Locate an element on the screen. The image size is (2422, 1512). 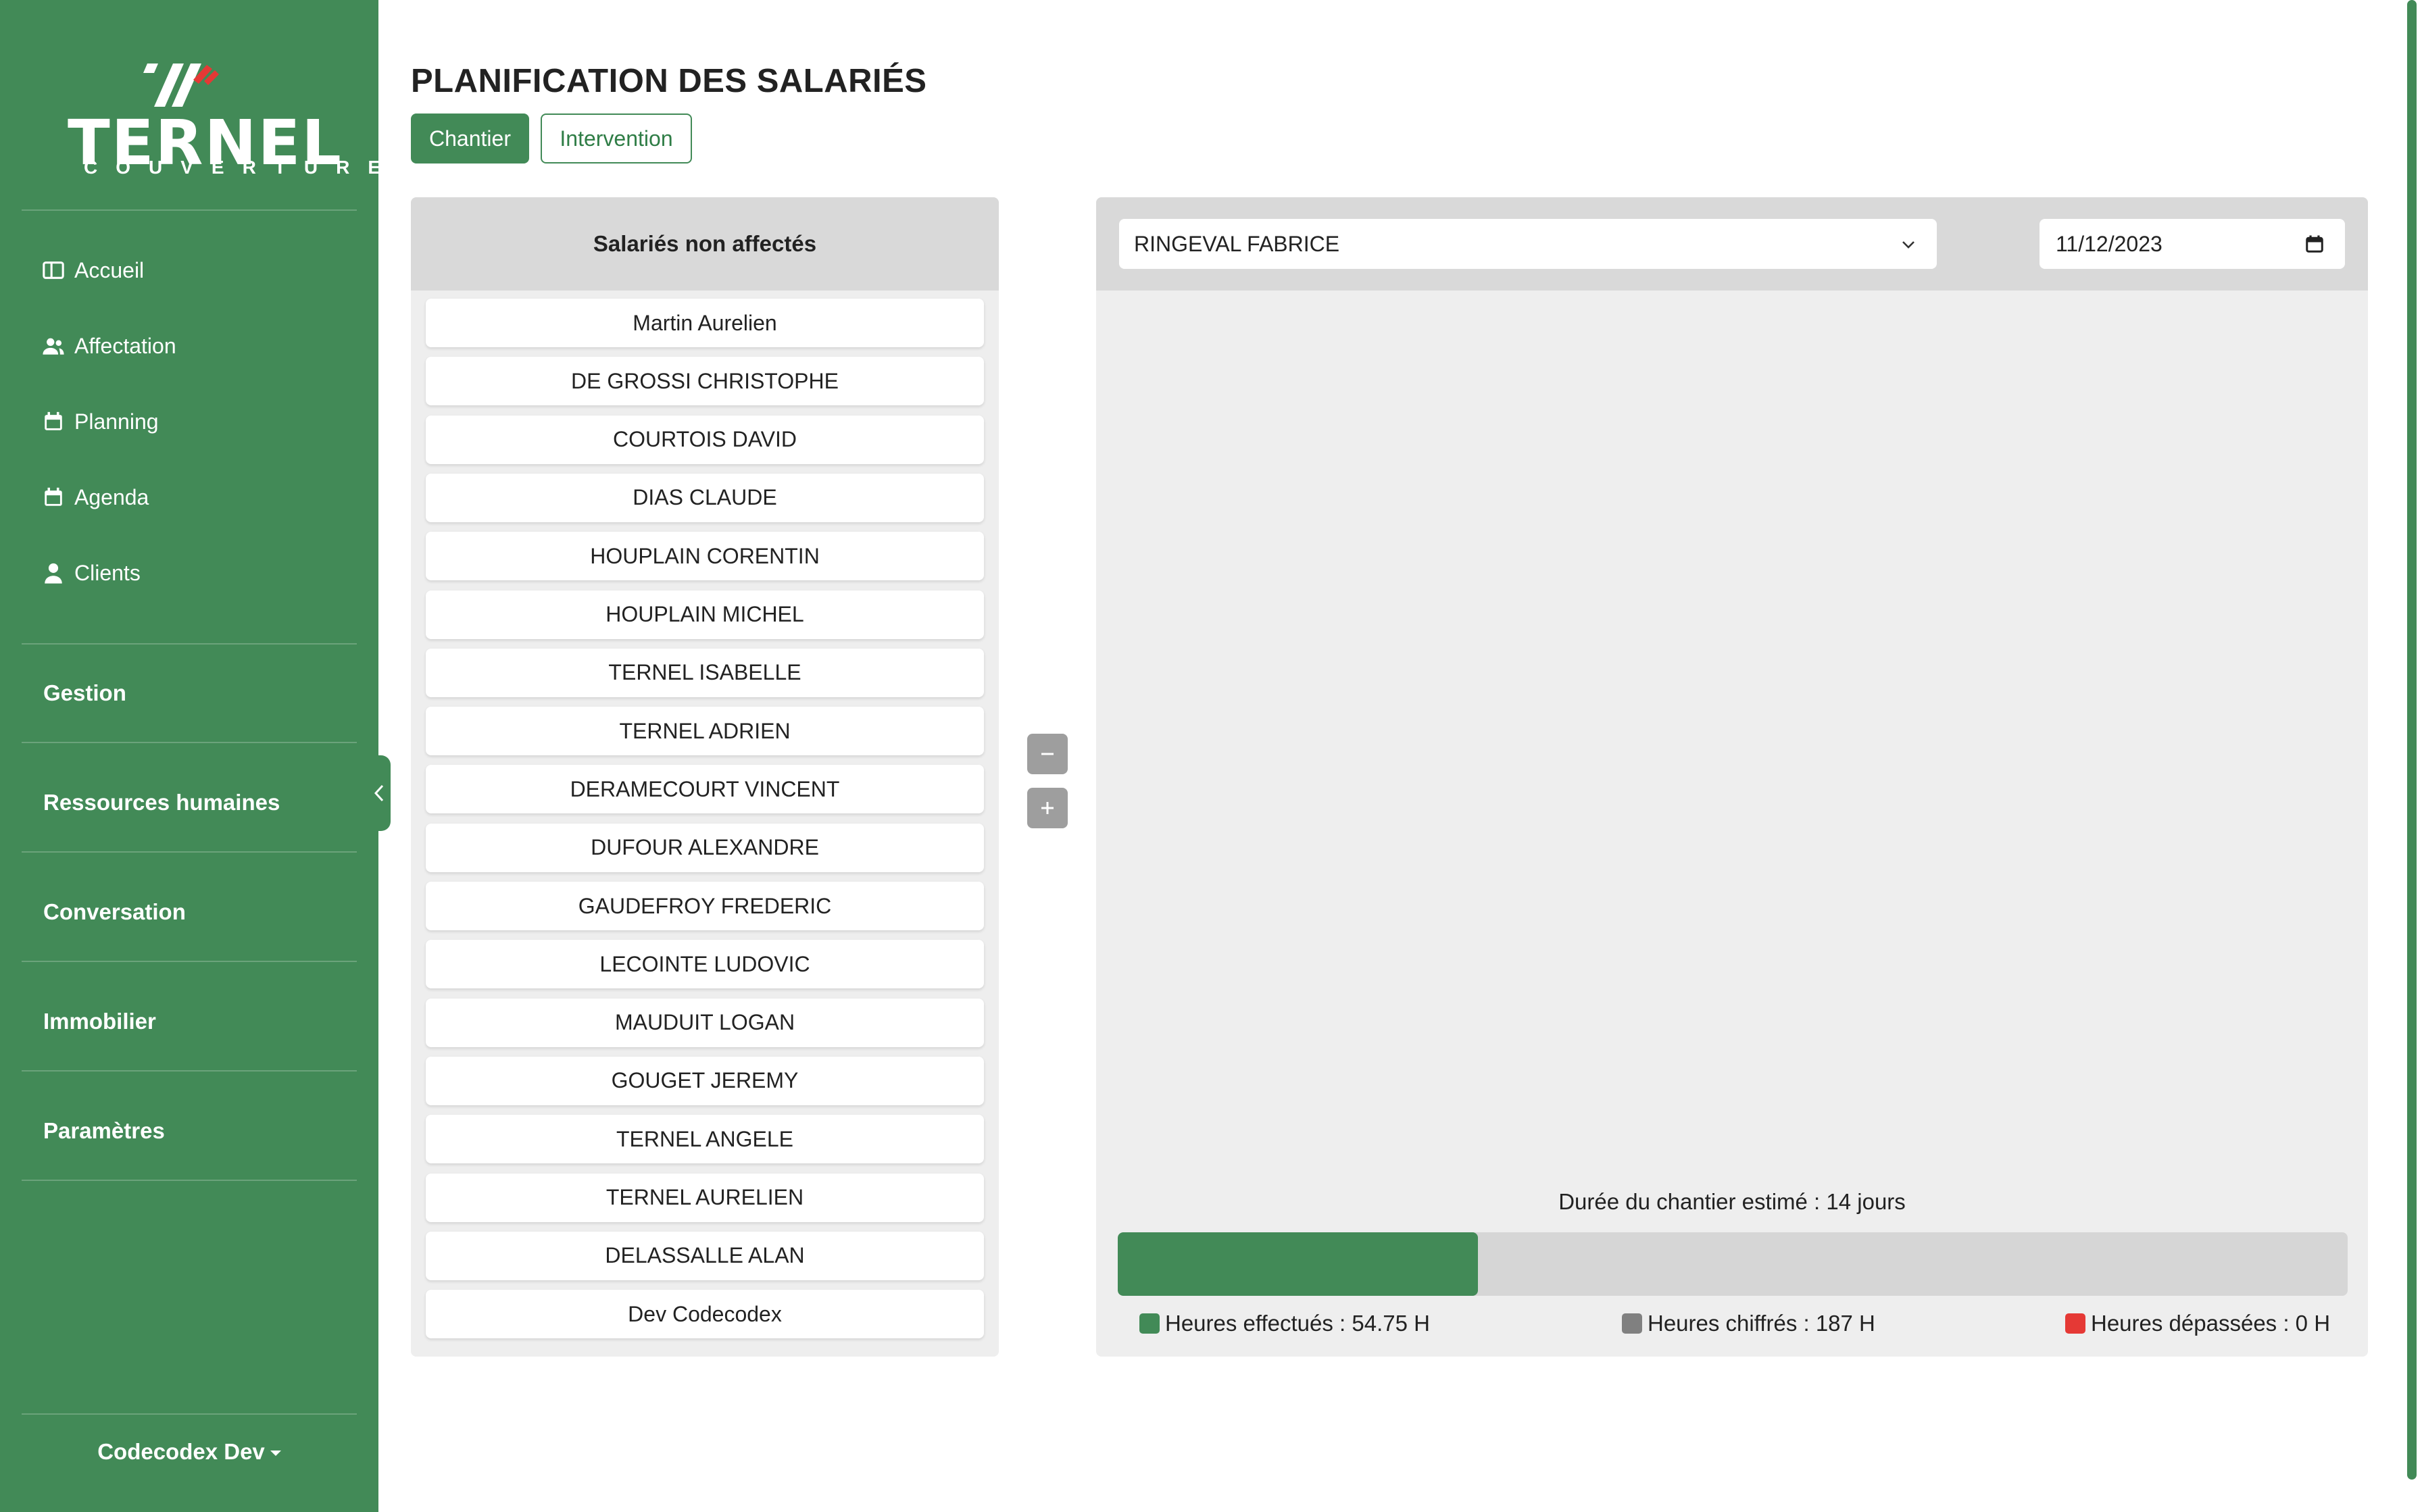
minus-icon is located at coordinates (1047, 754).